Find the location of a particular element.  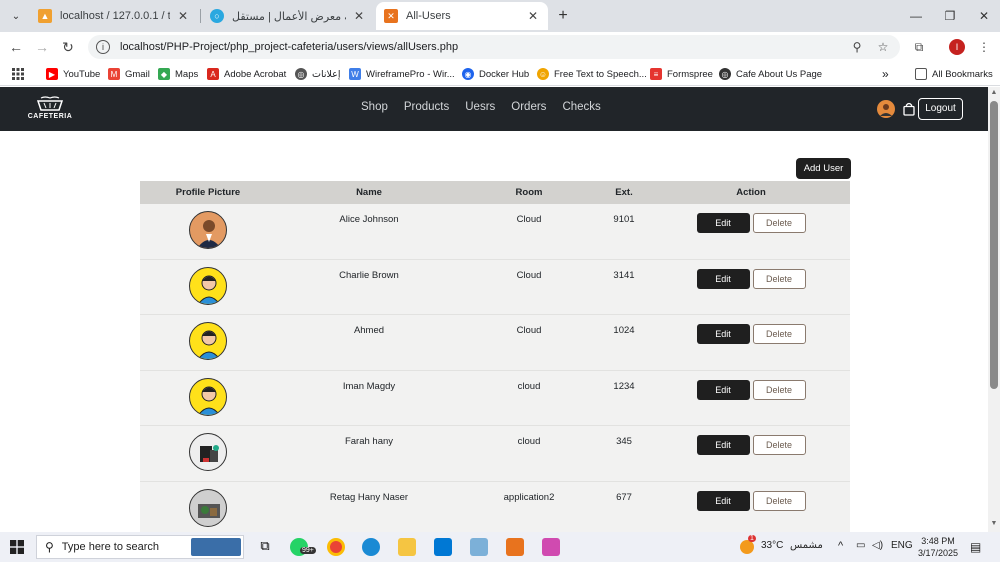

tab-divider is located at coordinates (200, 16).